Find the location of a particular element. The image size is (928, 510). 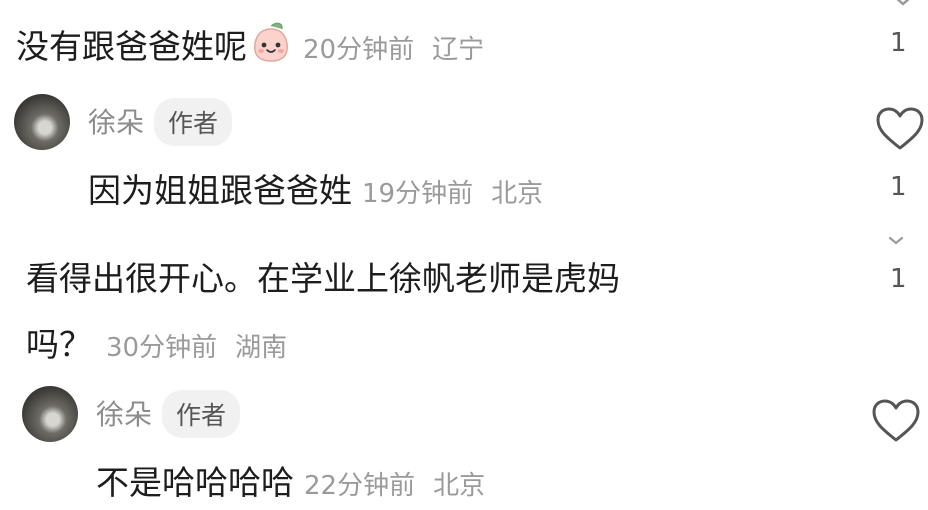

comment-text-line1: 看得出很开心。在学业上徐帆老师是虎妈 is located at coordinates (323, 278).